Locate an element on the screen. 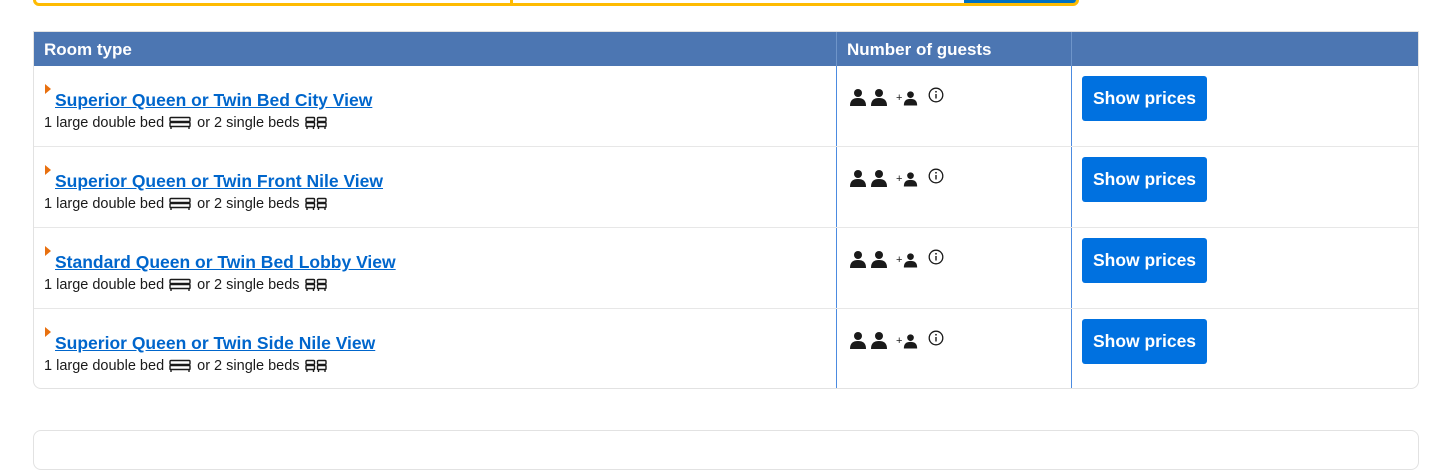  room-name-link: Superior Queen or Twin Front Nile View is located at coordinates (219, 181).